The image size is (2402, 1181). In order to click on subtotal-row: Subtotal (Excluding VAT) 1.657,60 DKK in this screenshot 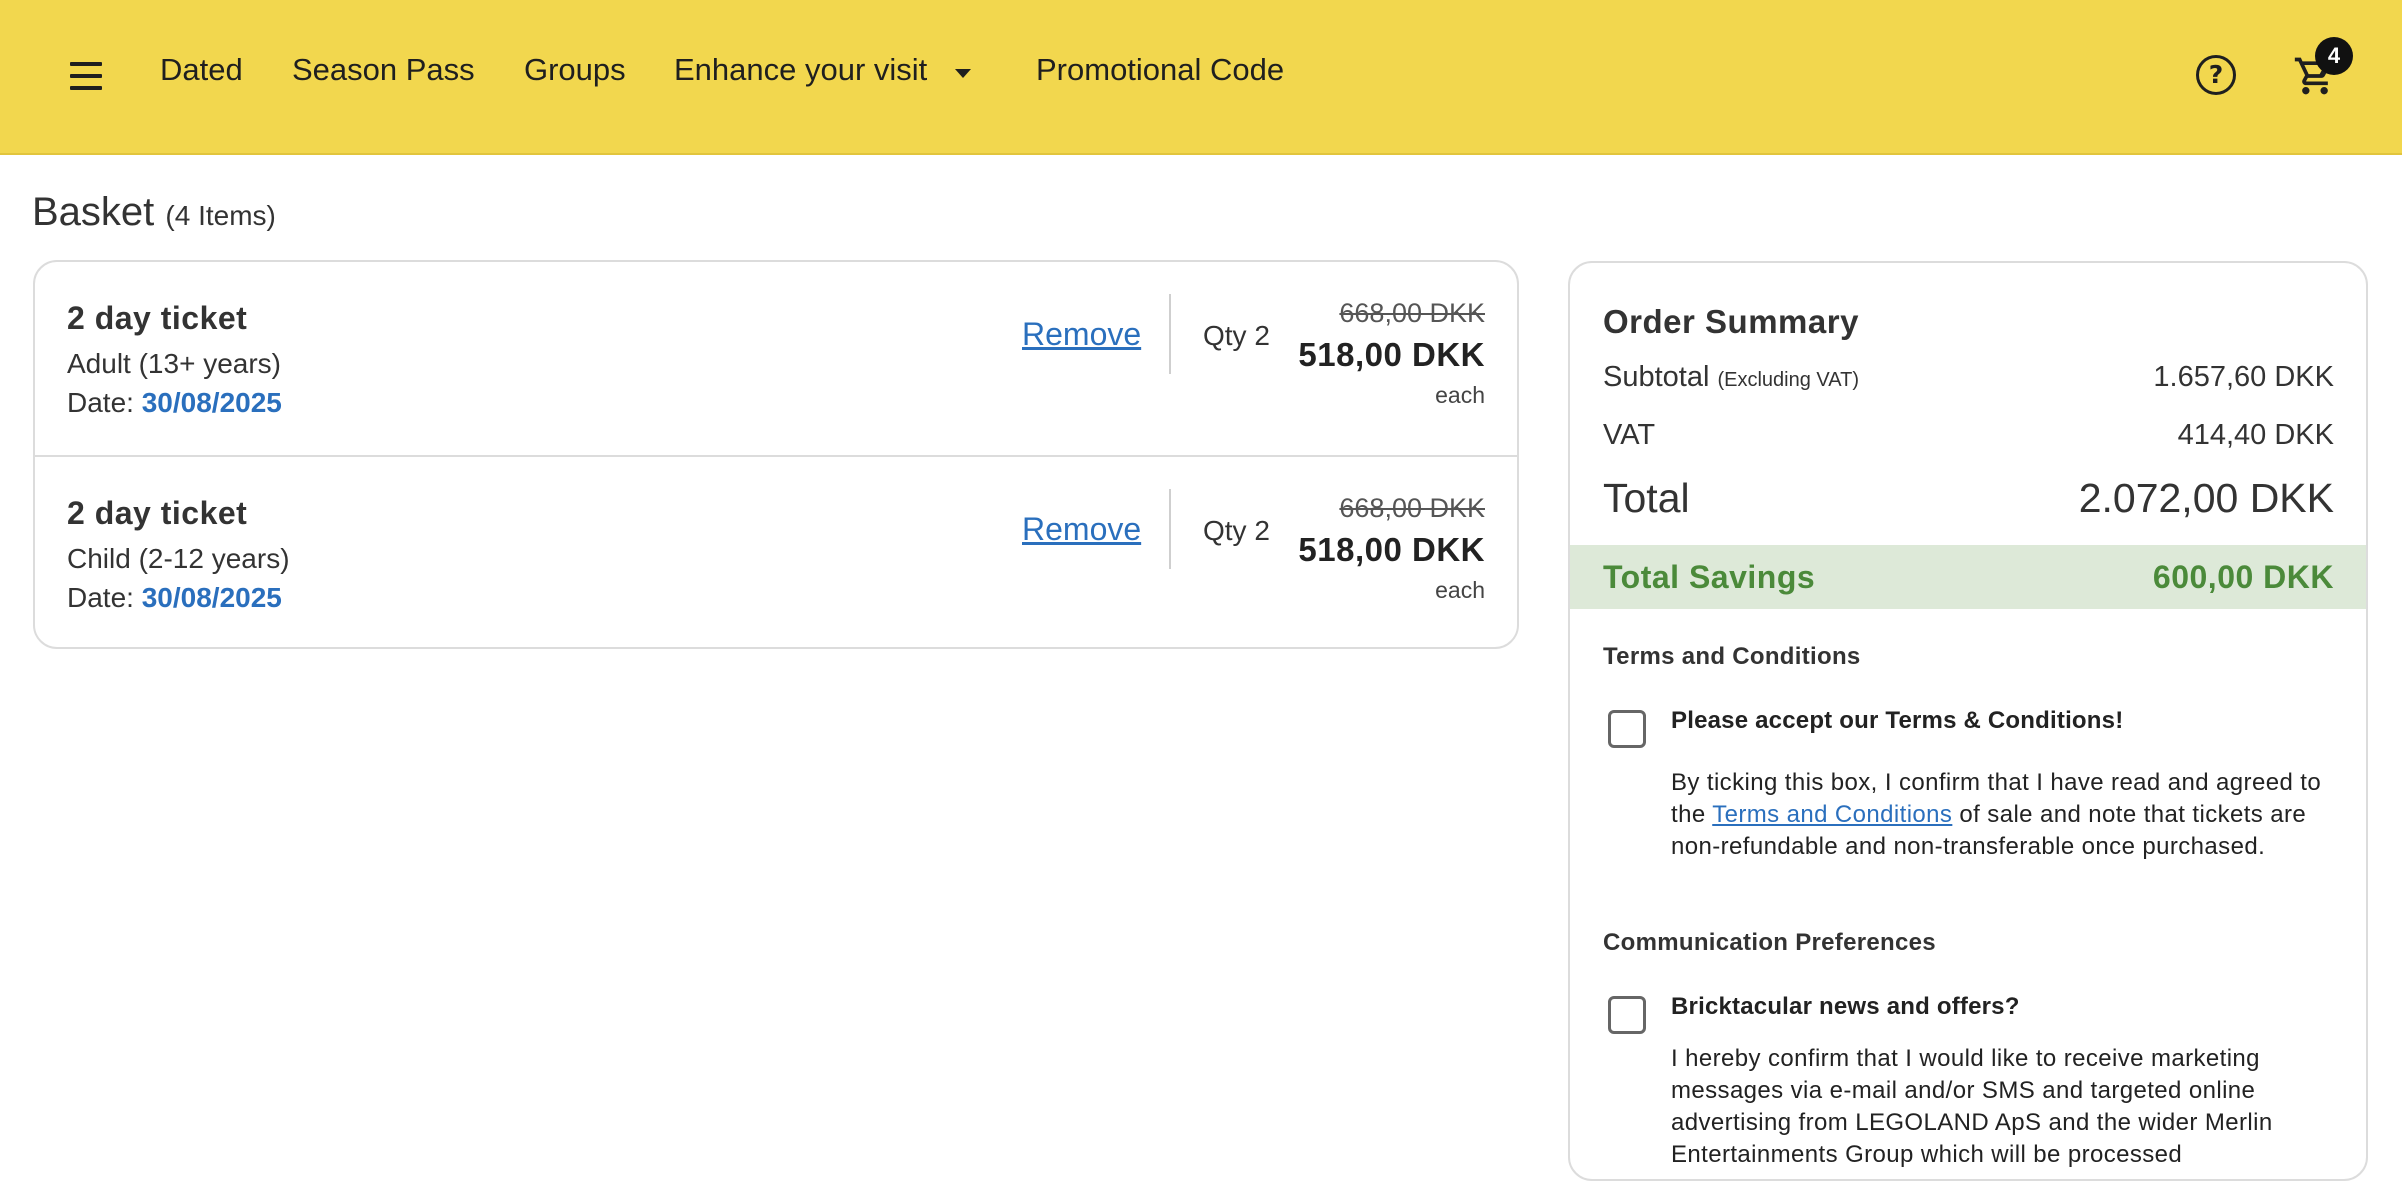, I will do `click(1968, 377)`.